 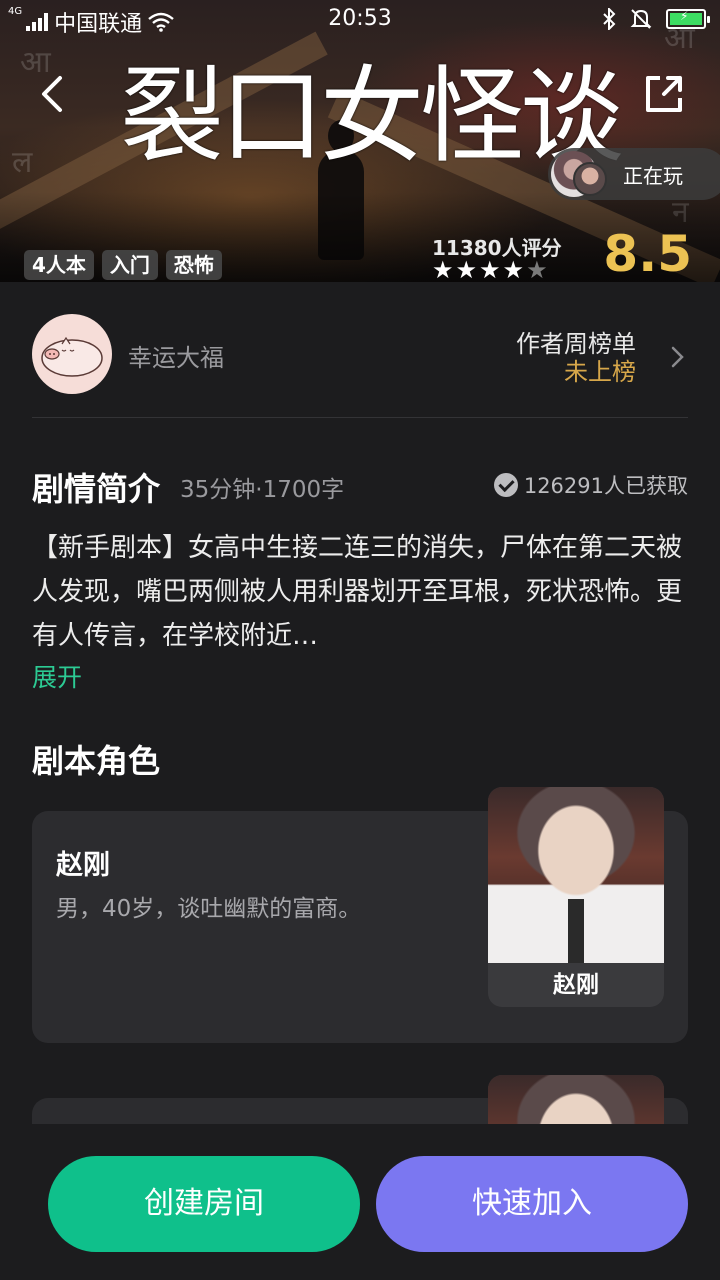 I want to click on tag-list: 4人本 入门 恐怖, so click(x=123, y=265).